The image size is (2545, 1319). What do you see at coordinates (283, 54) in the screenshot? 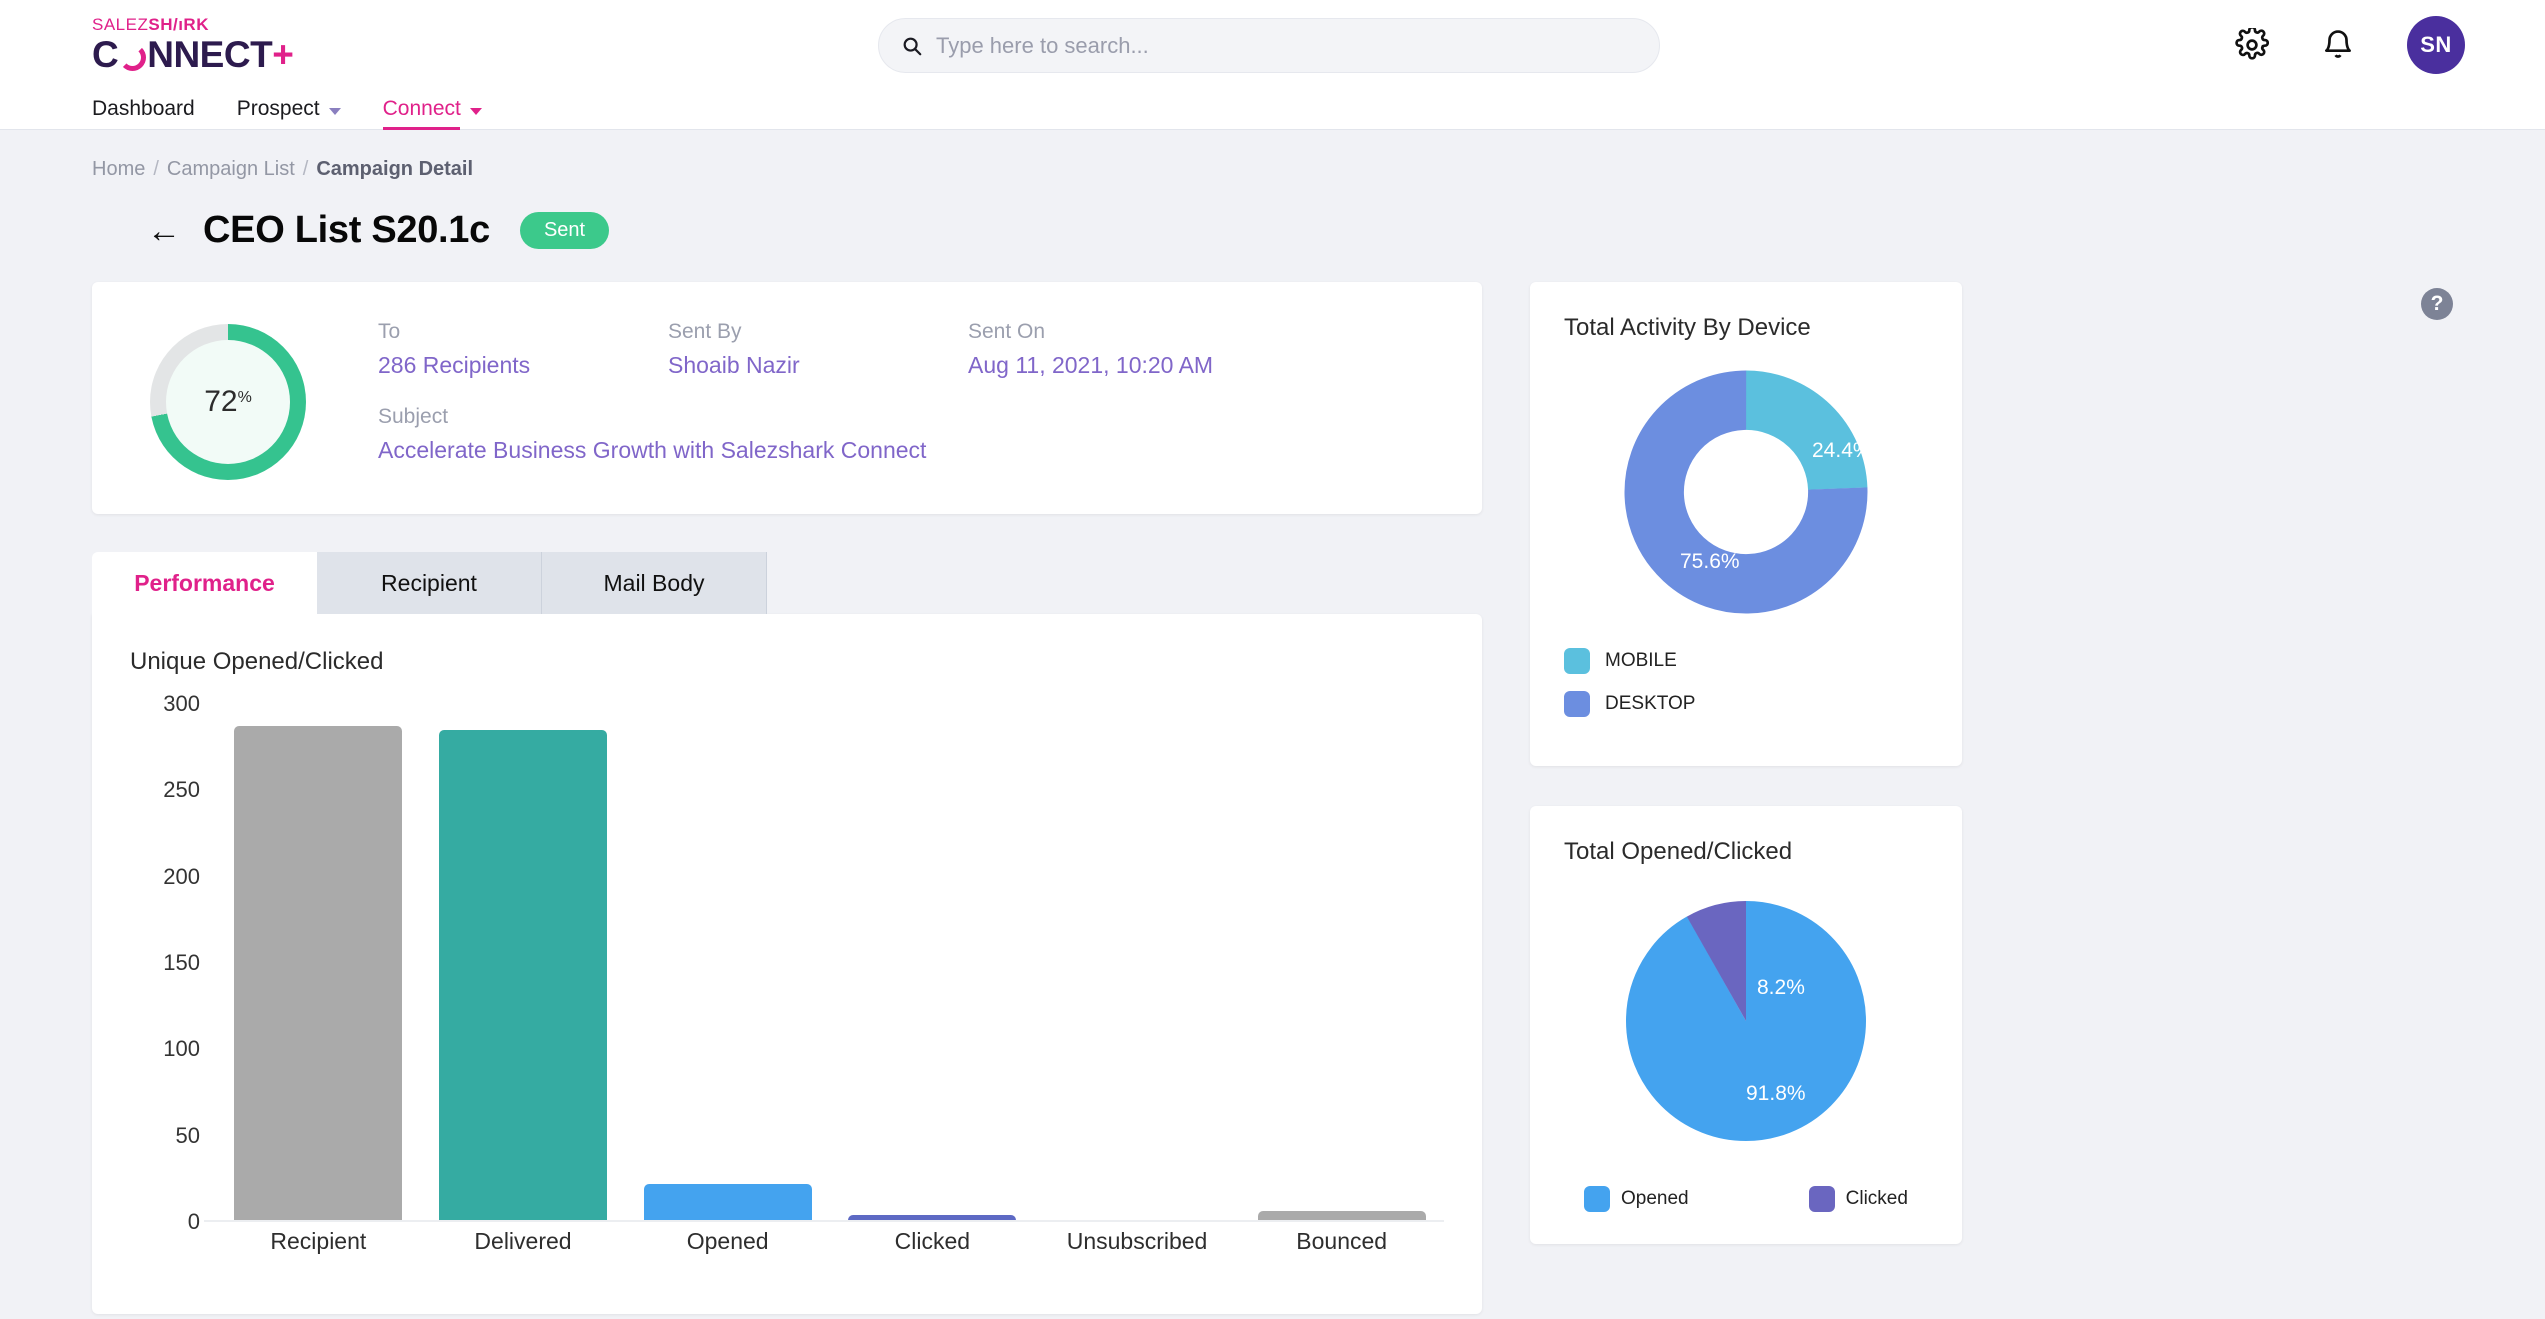
I see `logo-plus: +` at bounding box center [283, 54].